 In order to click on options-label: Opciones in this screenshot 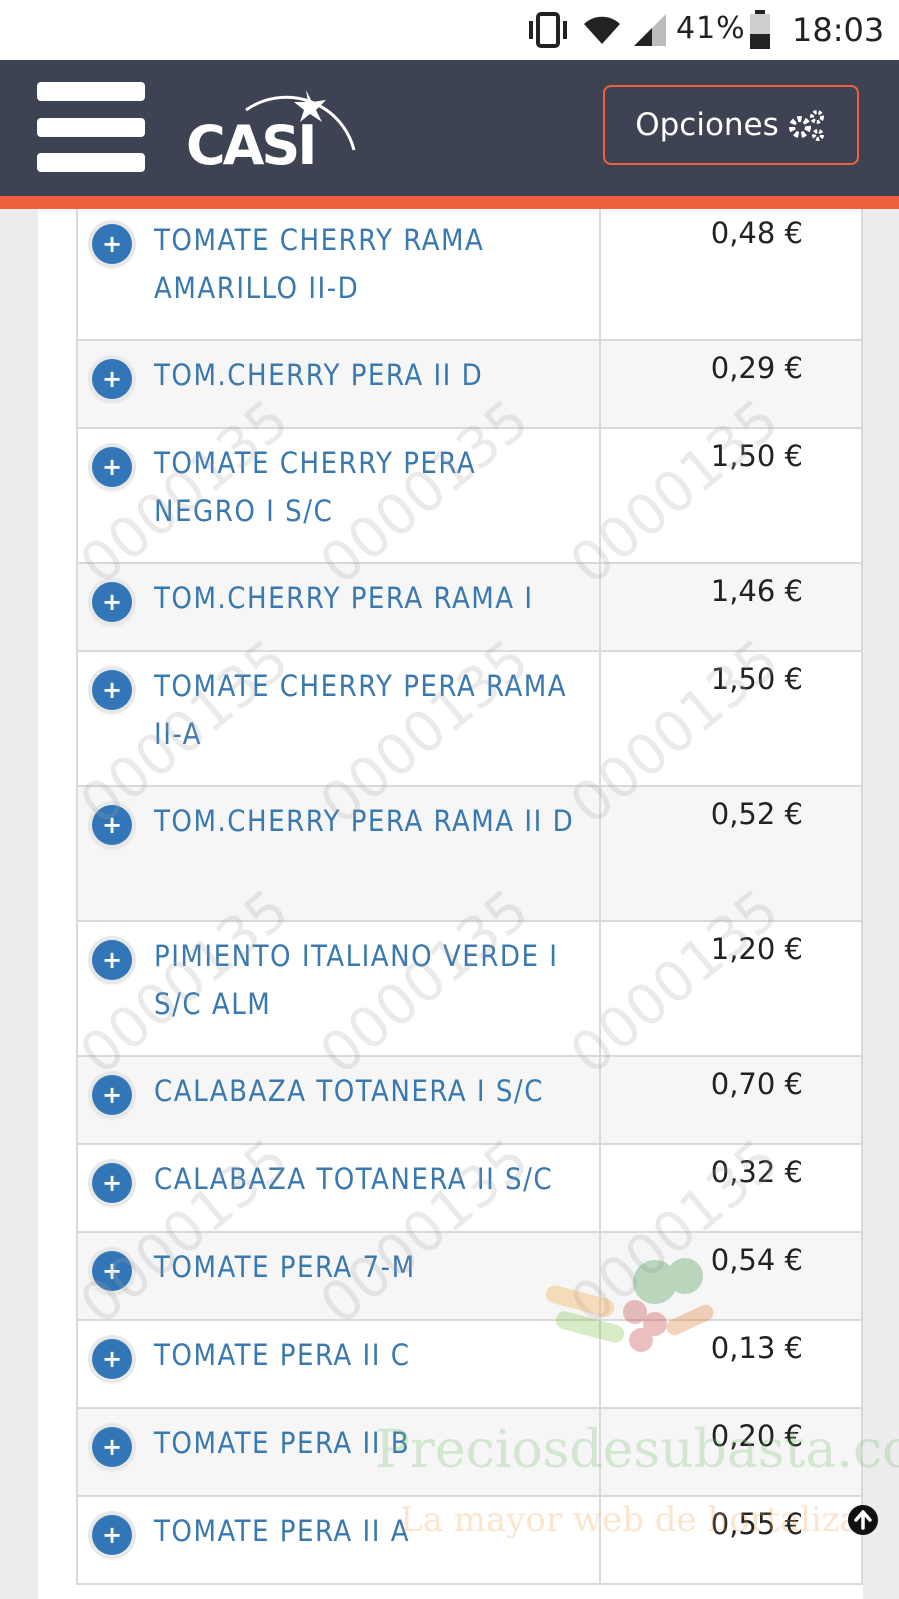, I will do `click(707, 125)`.